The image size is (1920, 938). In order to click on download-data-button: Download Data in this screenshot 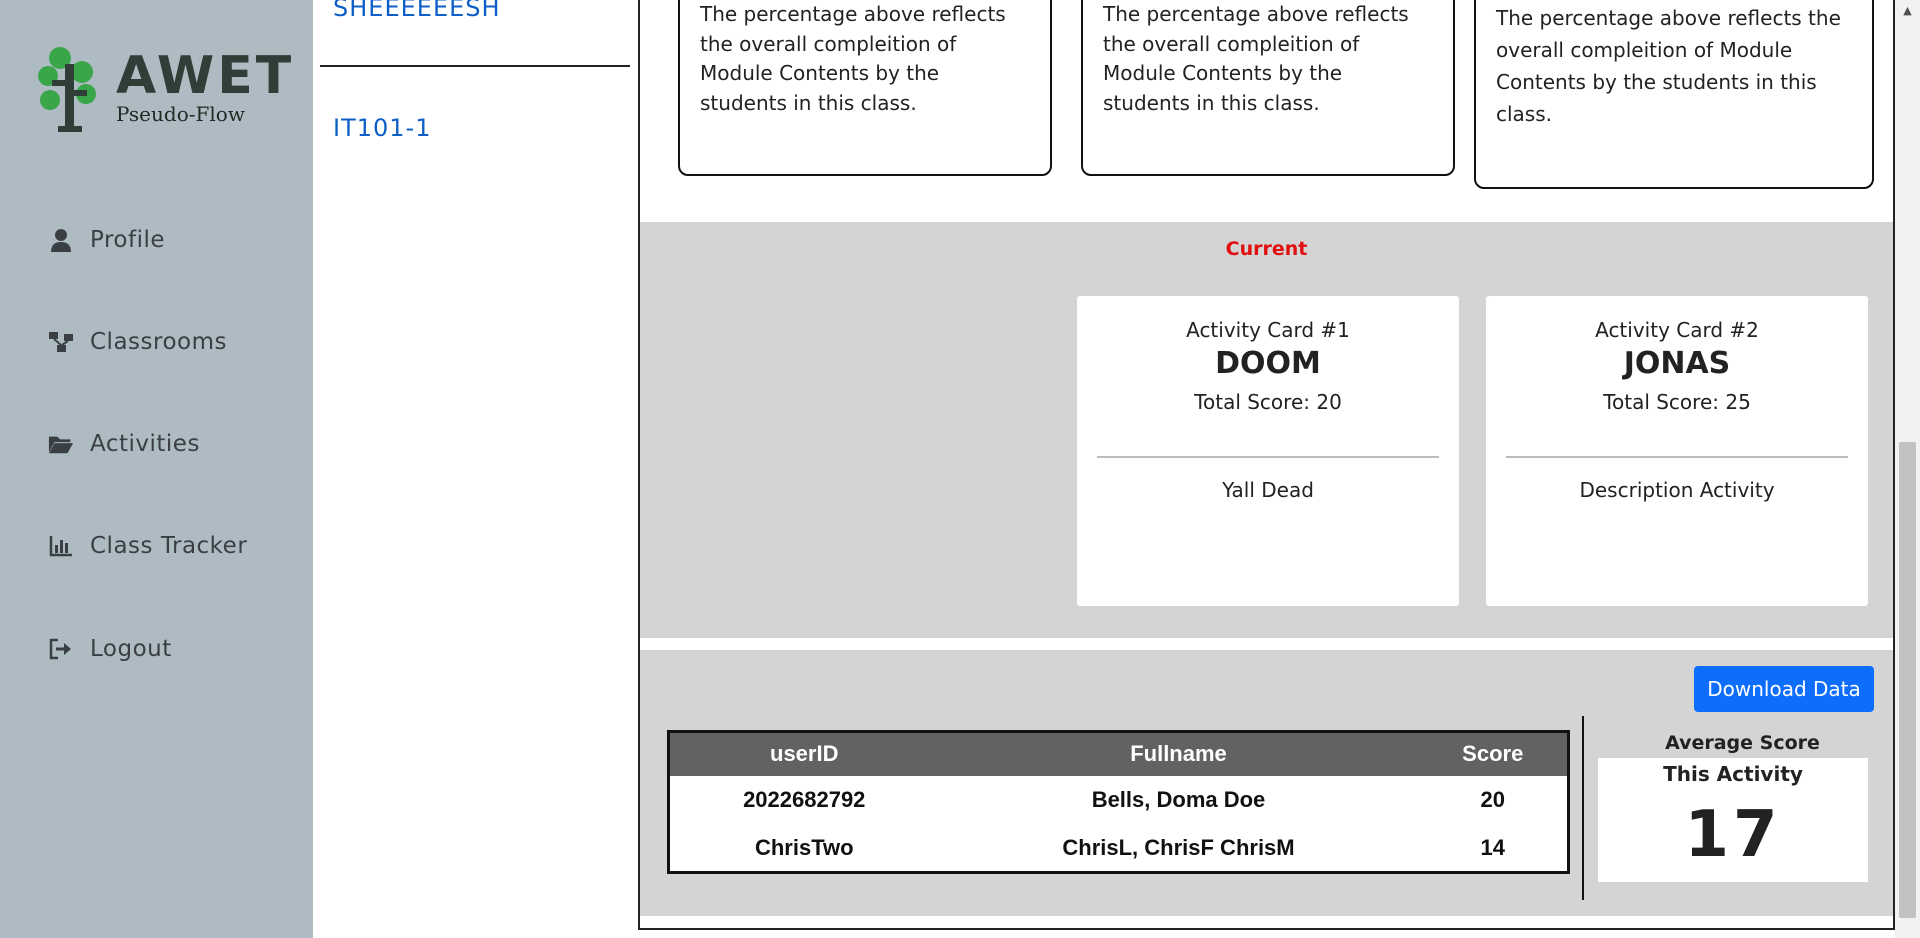, I will do `click(1784, 689)`.